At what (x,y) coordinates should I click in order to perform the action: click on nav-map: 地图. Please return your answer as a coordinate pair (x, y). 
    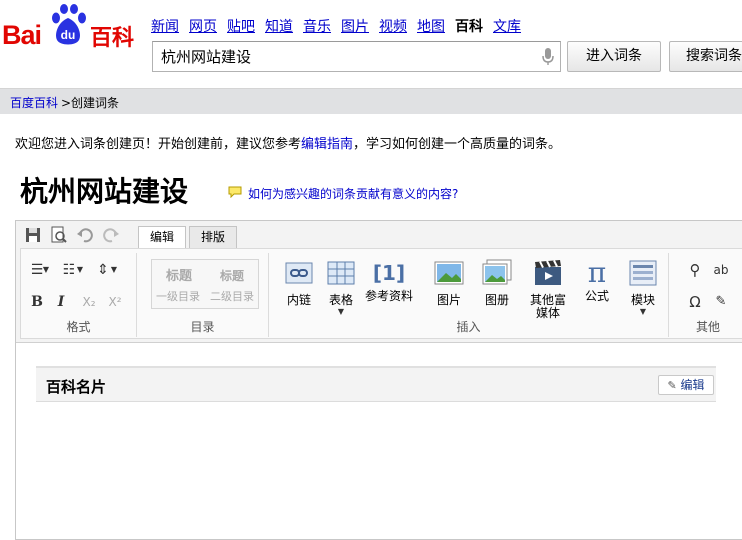
    Looking at the image, I should click on (431, 26).